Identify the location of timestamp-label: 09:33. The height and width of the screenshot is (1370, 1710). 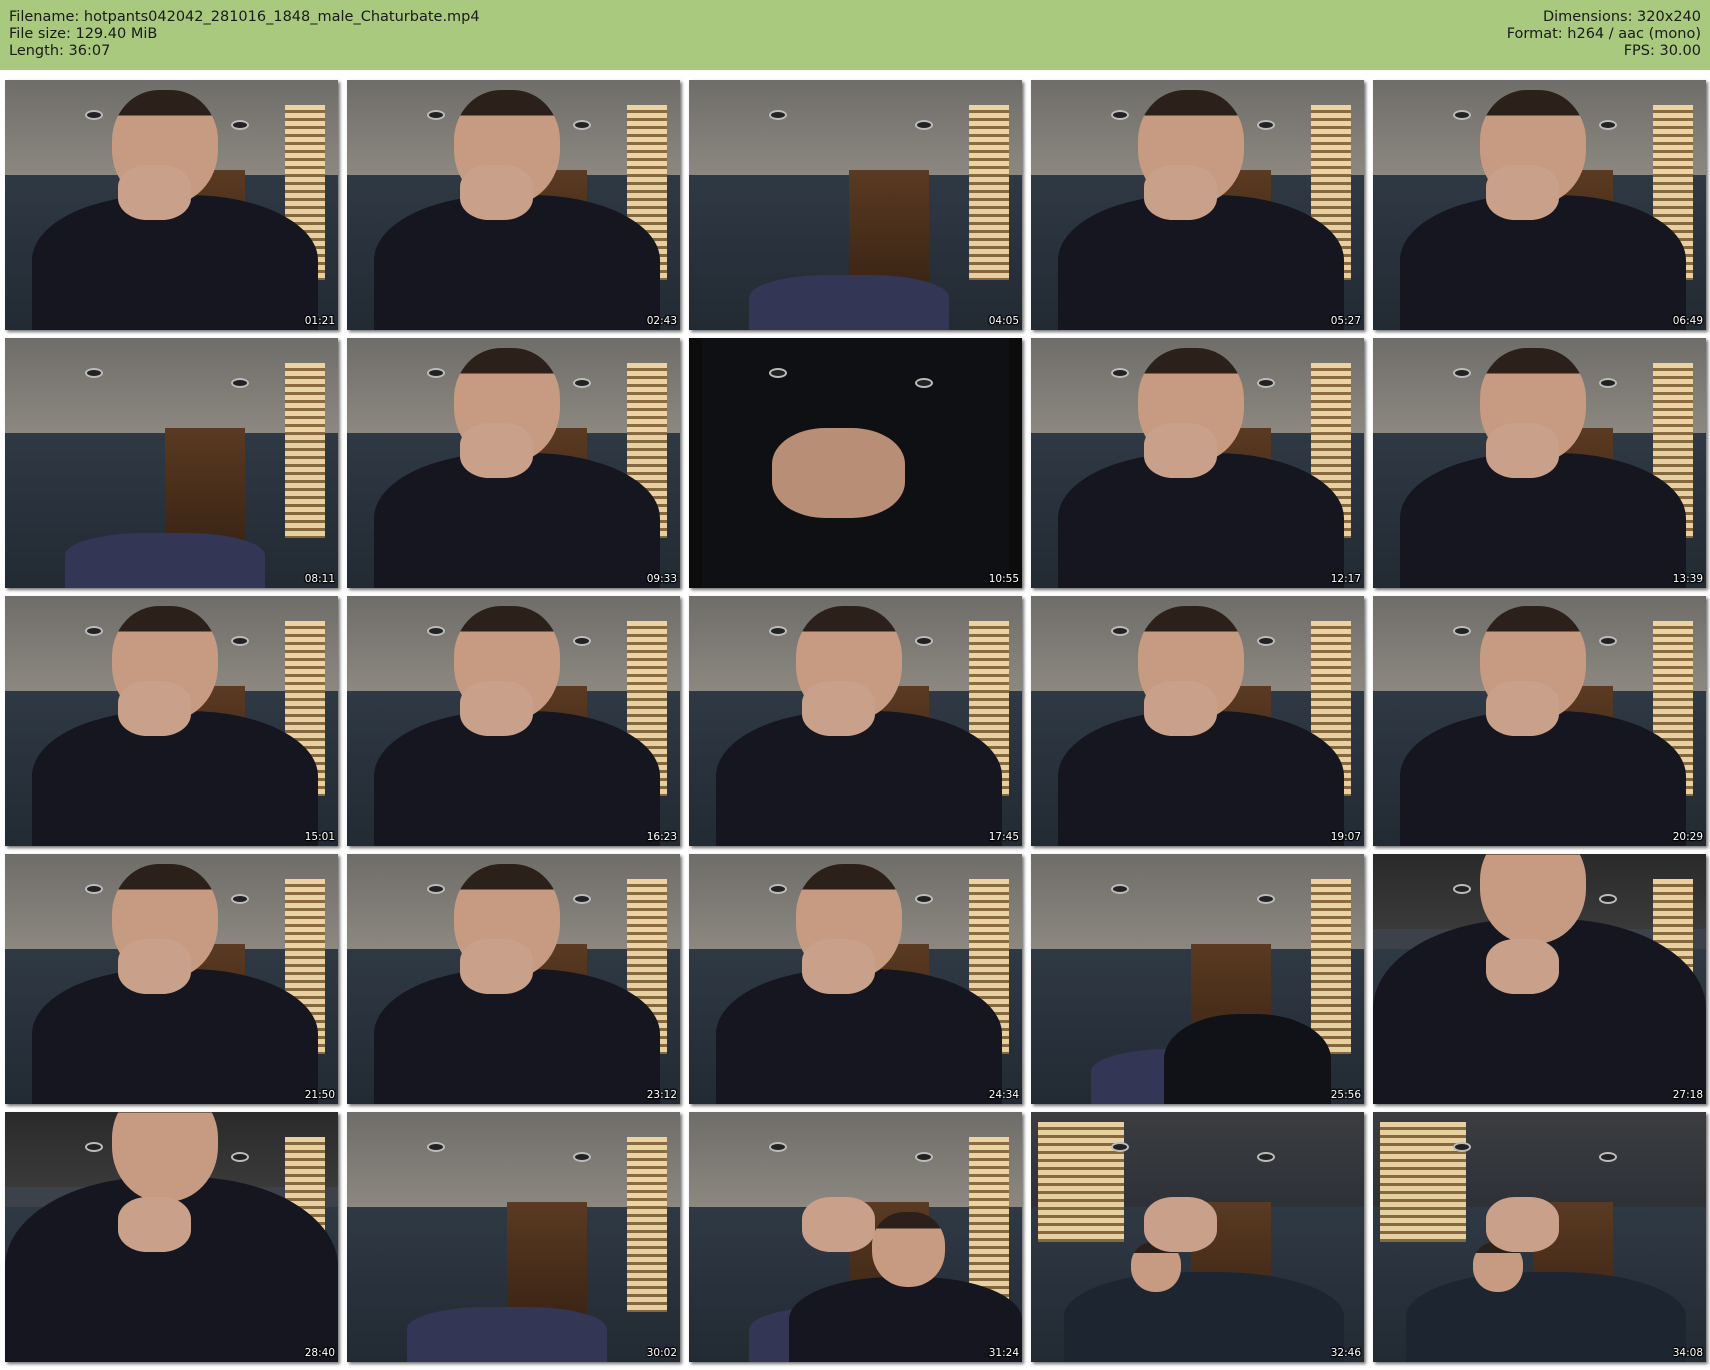
(661, 579).